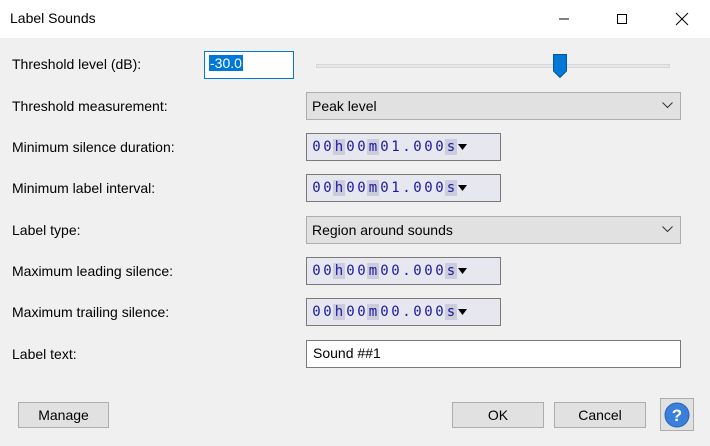 Image resolution: width=710 pixels, height=446 pixels. What do you see at coordinates (77, 64) in the screenshot?
I see `threshold-level-label: Threshold level (dB):` at bounding box center [77, 64].